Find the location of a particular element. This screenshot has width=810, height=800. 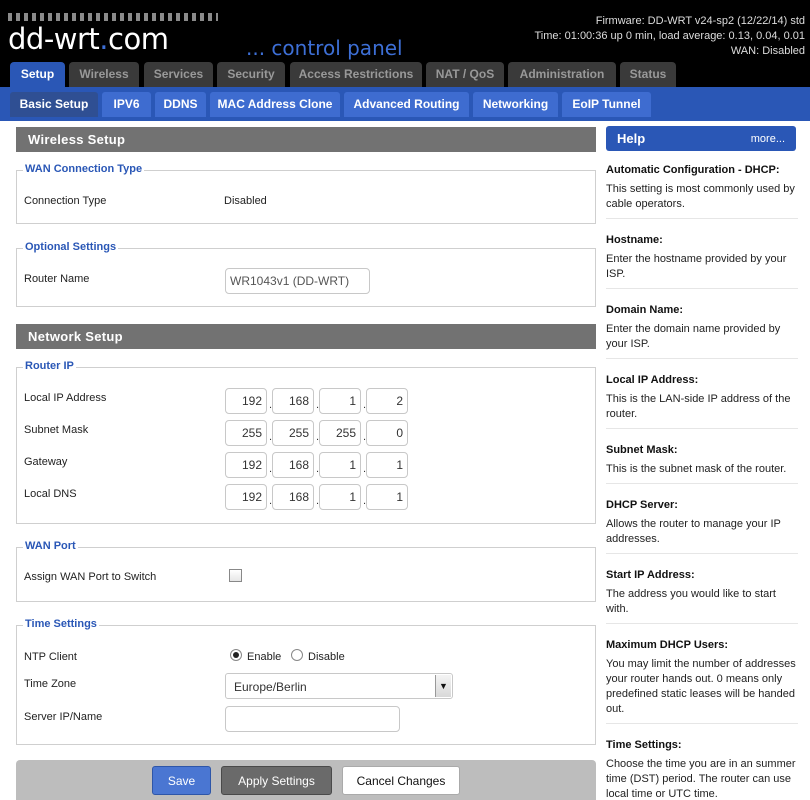

help-heading: Domain Name: is located at coordinates (645, 310).